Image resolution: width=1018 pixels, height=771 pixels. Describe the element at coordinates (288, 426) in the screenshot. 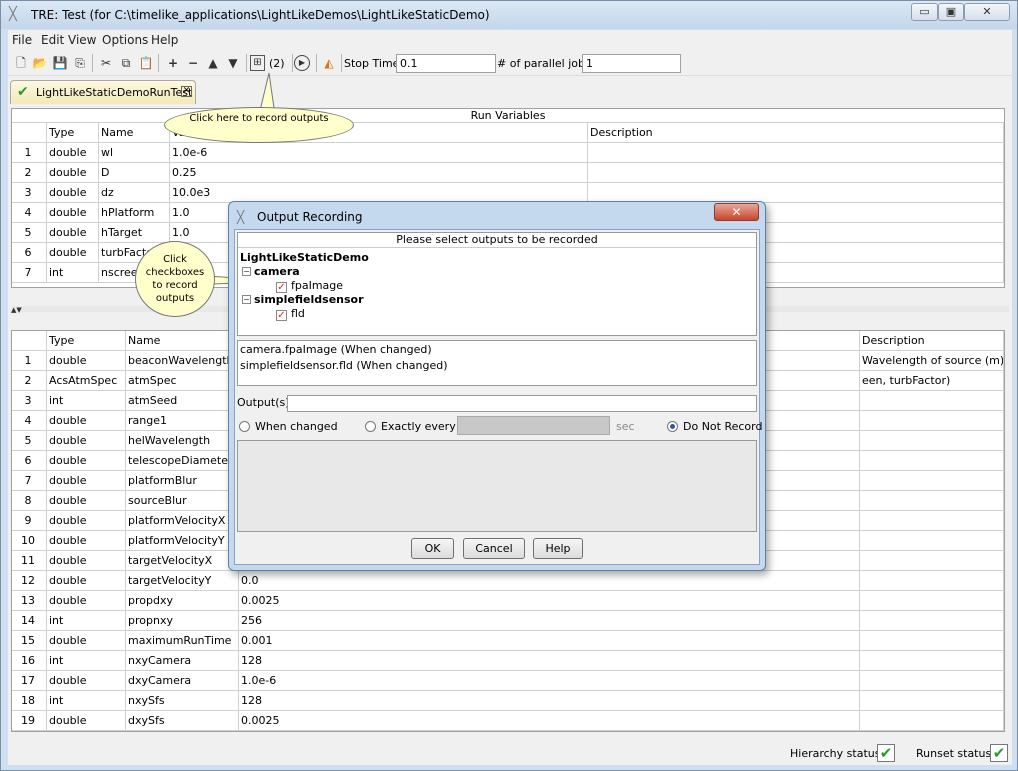

I see `radio-when-changed: When changed` at that location.